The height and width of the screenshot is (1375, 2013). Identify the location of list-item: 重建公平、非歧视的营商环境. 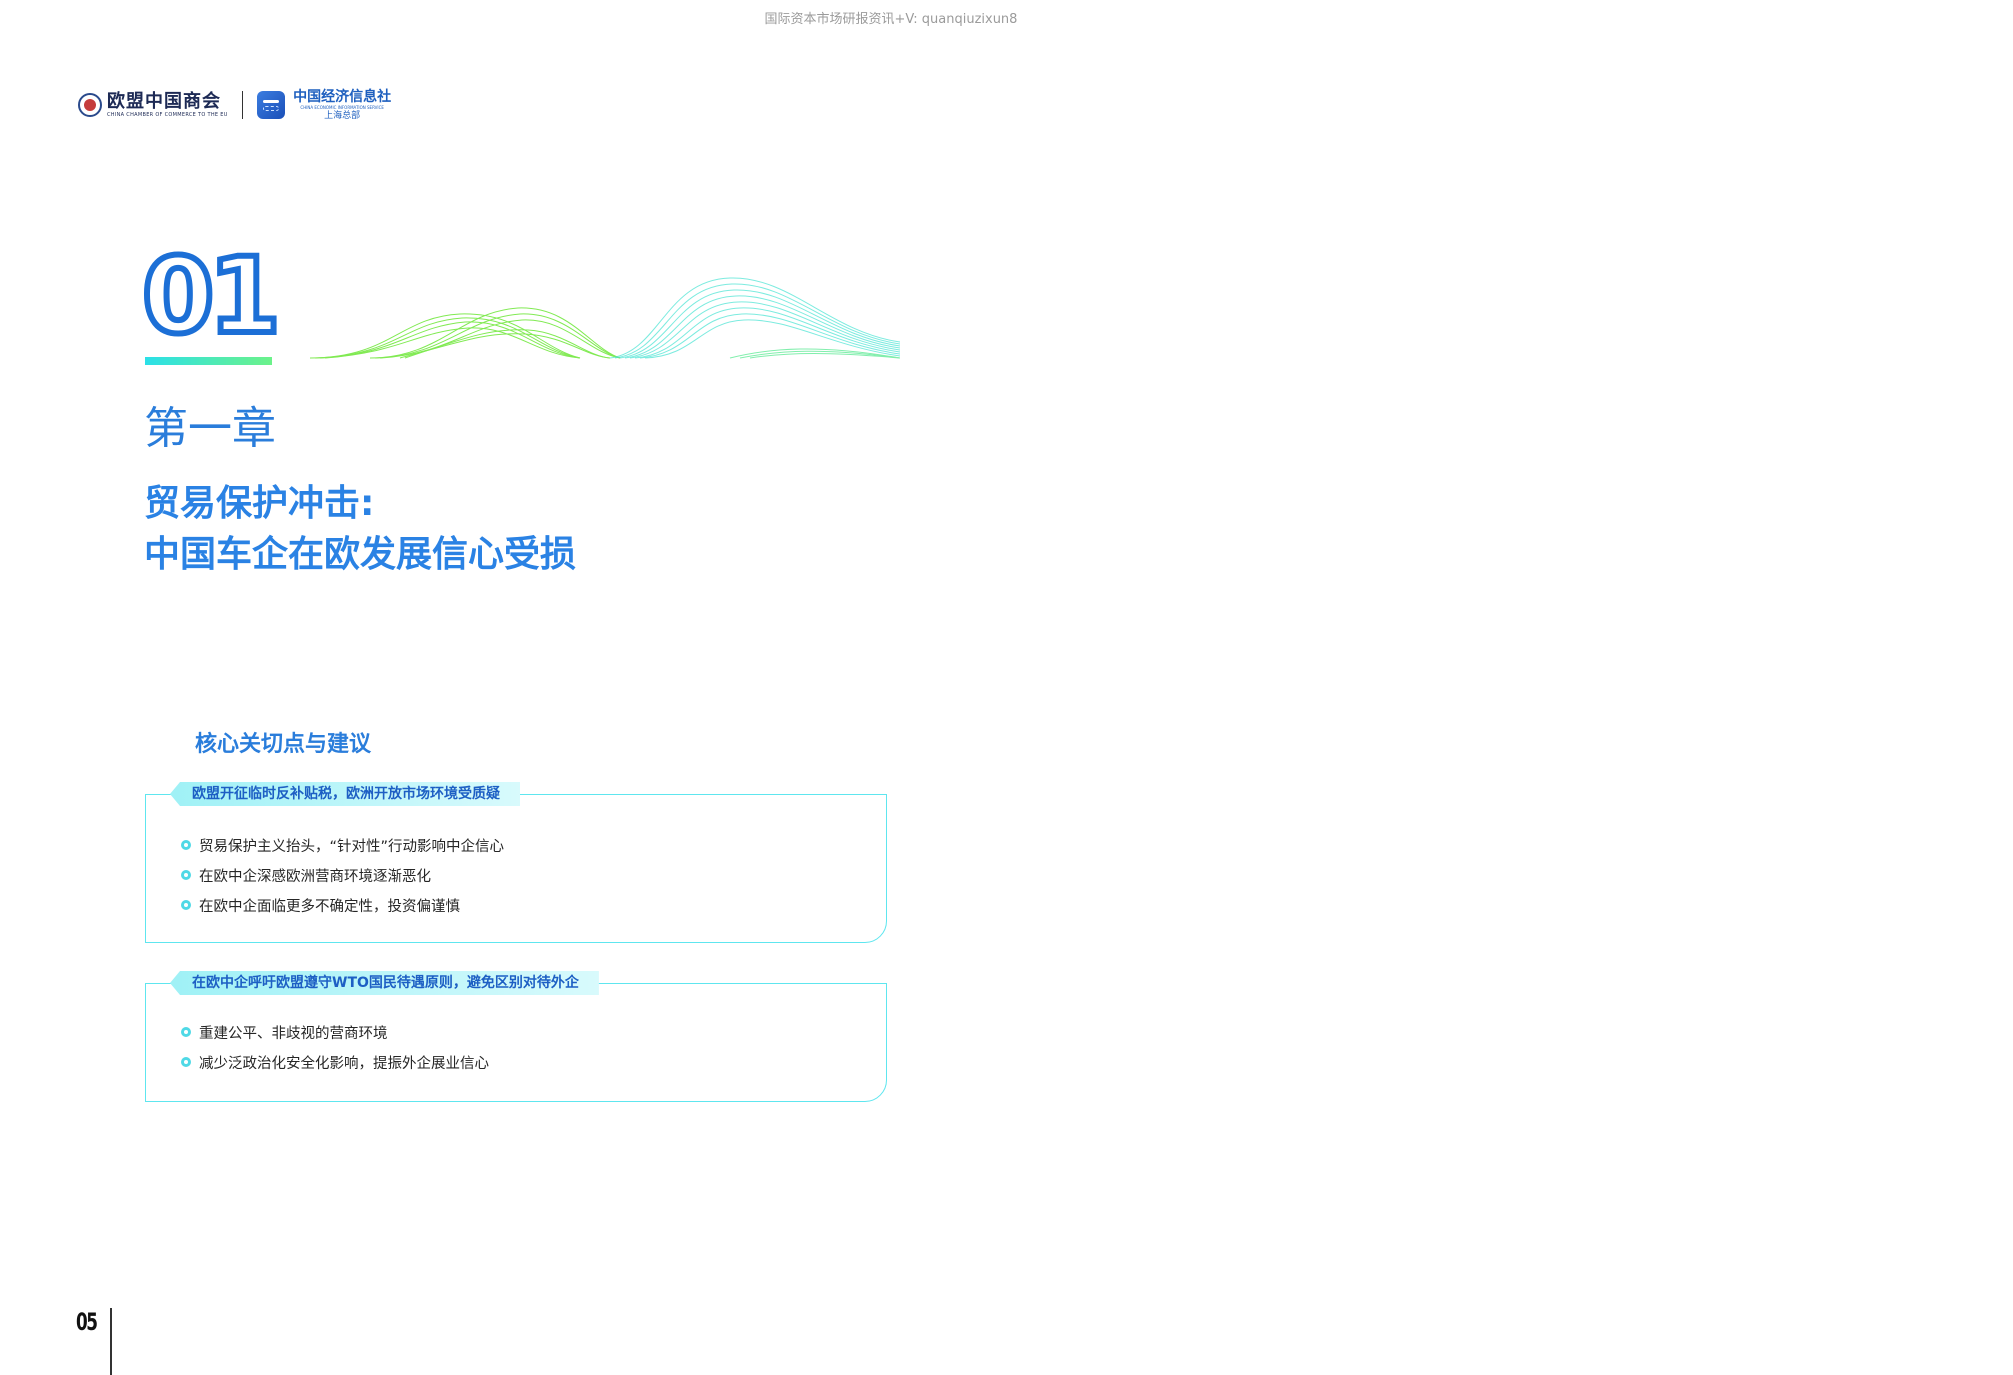
(335, 1032).